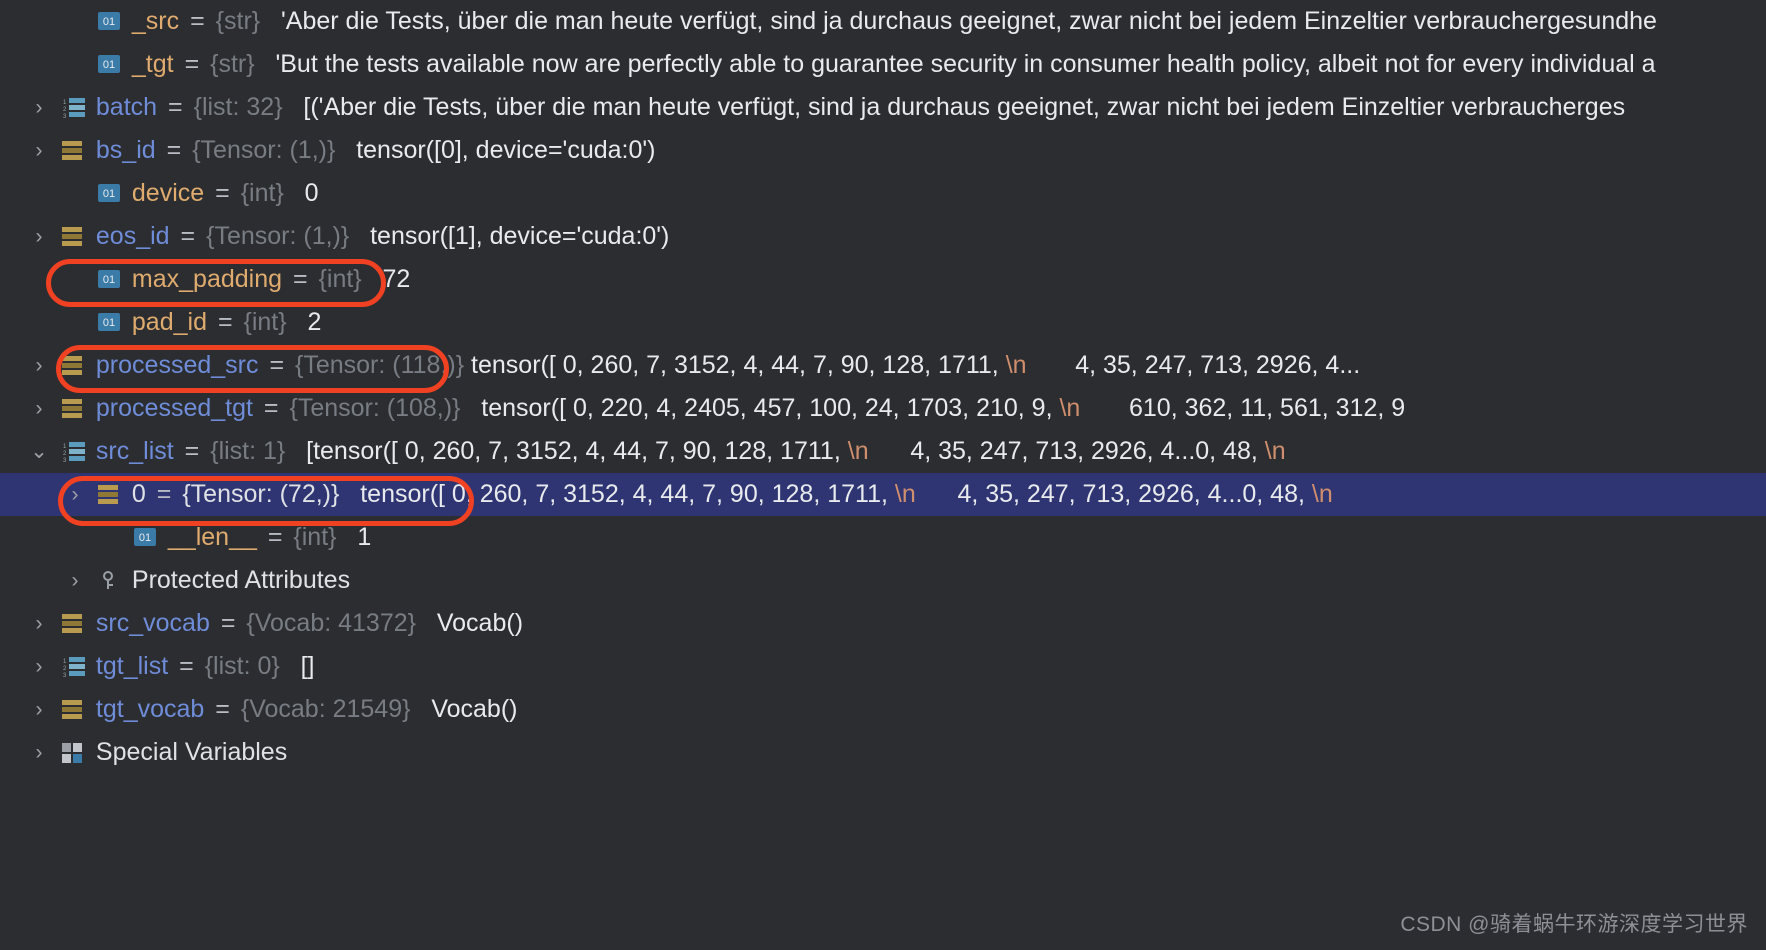 Image resolution: width=1766 pixels, height=950 pixels. I want to click on watermark: CSDN @骑着蜗牛环游深度学习世界, so click(1574, 924).